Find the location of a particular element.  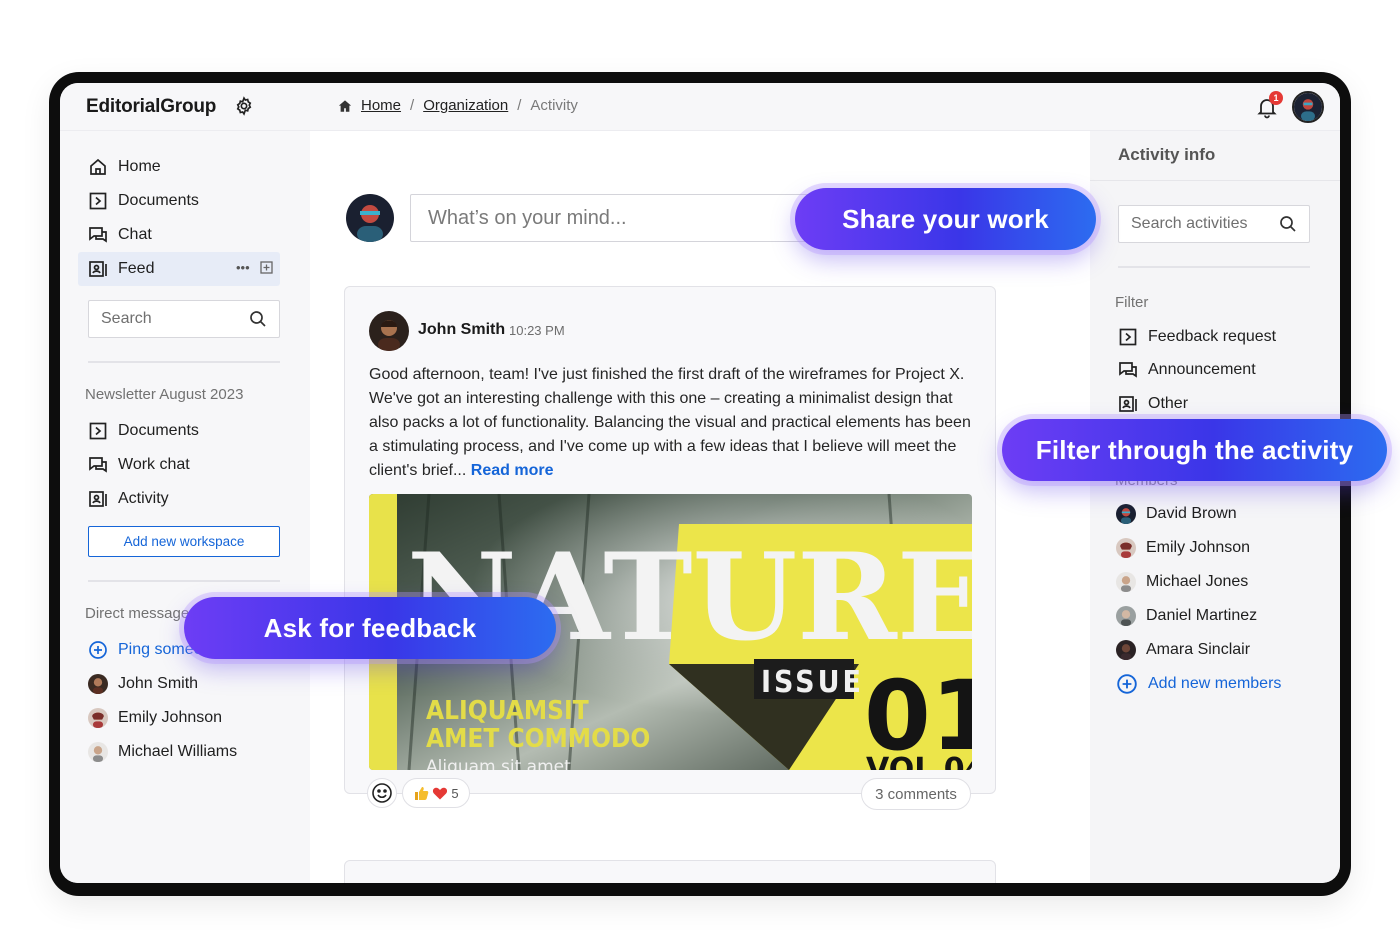

feed-tools: ••• is located at coordinates (254, 267).